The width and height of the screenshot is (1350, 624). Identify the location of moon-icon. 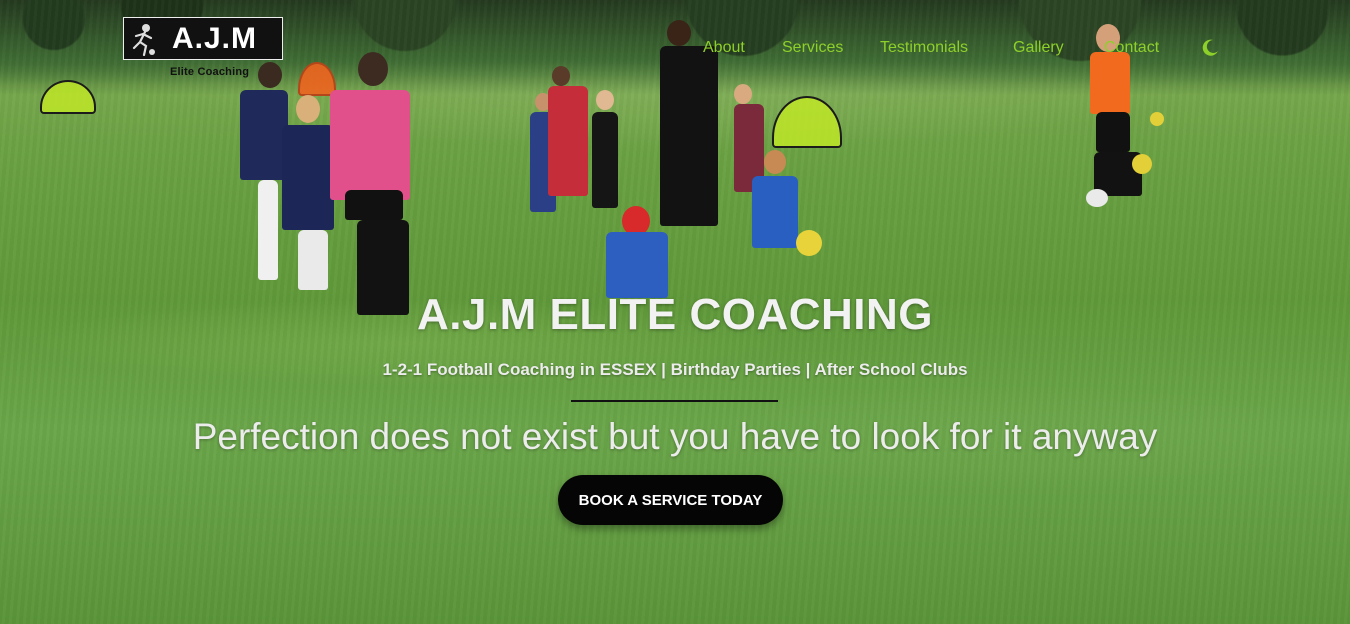
(1210, 48).